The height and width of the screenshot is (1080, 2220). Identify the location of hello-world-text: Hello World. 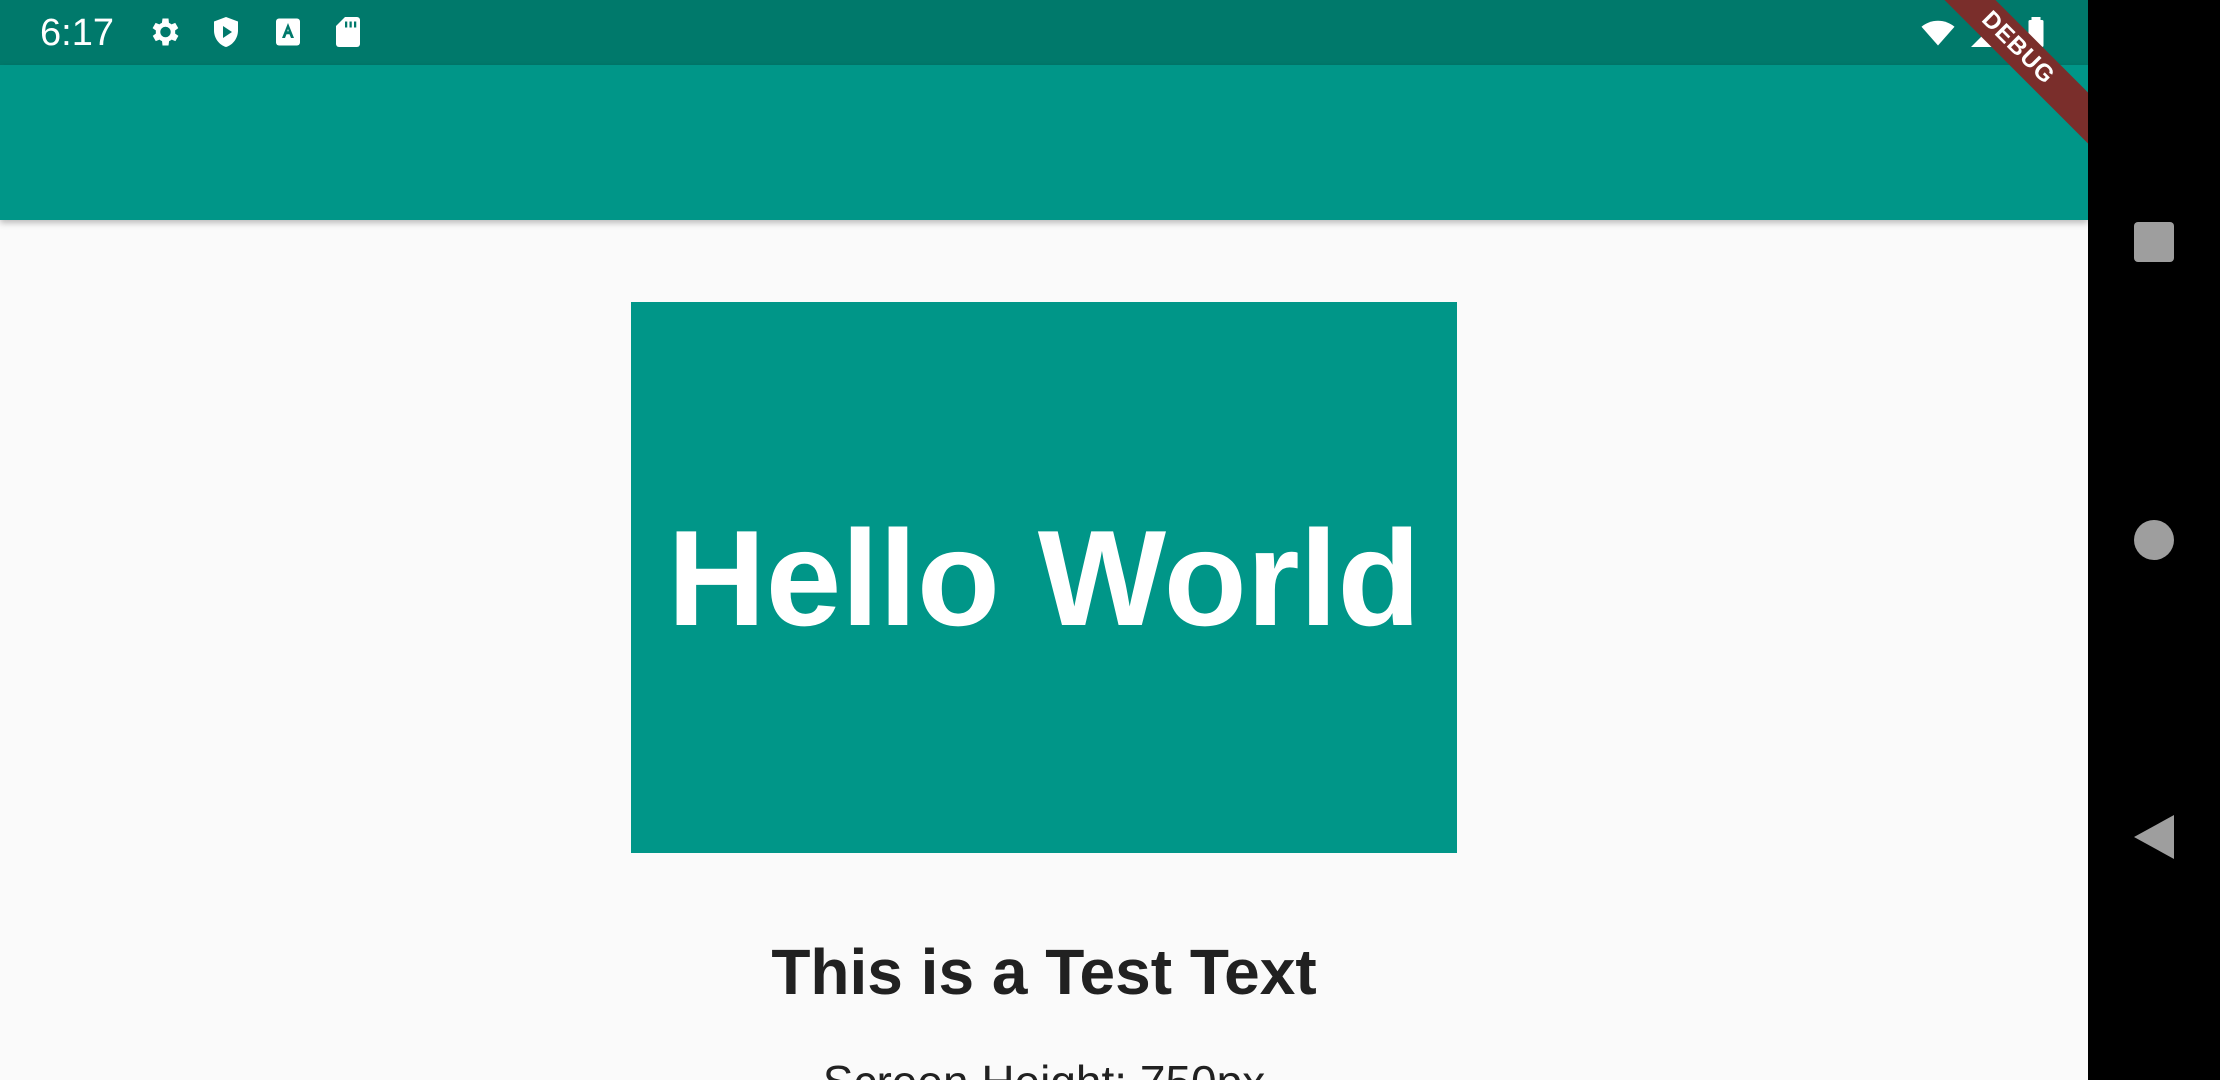
(1044, 577).